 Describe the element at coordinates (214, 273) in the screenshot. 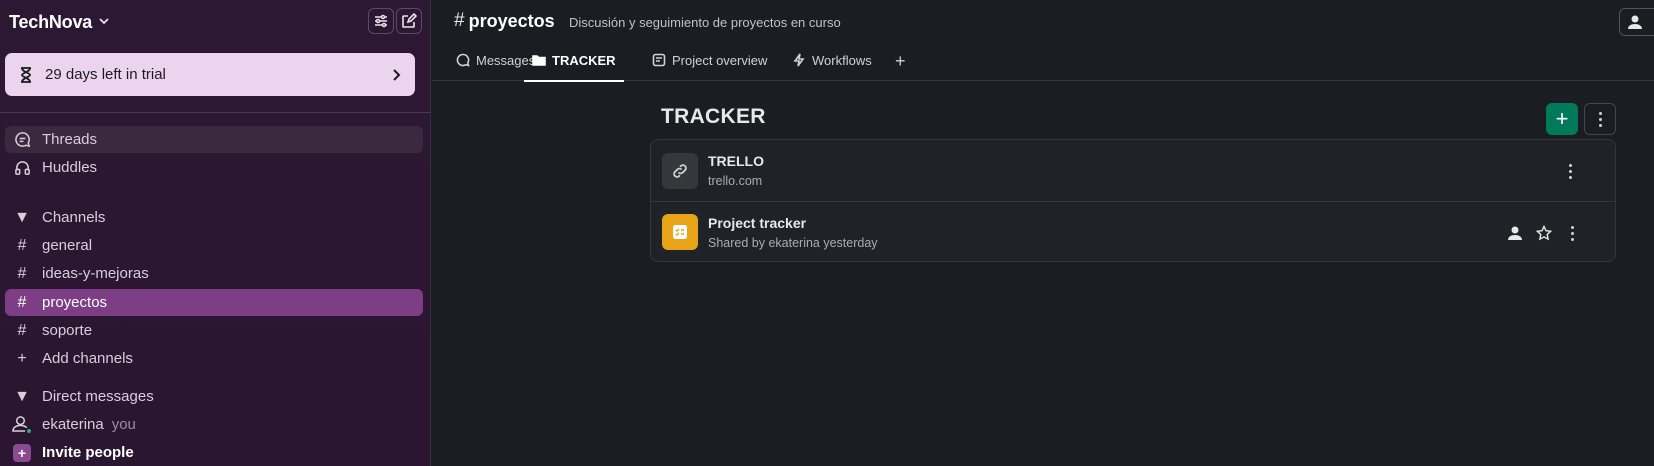

I see `sidebar-item-ideas-y-mejoras: # ideas-y-mejoras` at that location.